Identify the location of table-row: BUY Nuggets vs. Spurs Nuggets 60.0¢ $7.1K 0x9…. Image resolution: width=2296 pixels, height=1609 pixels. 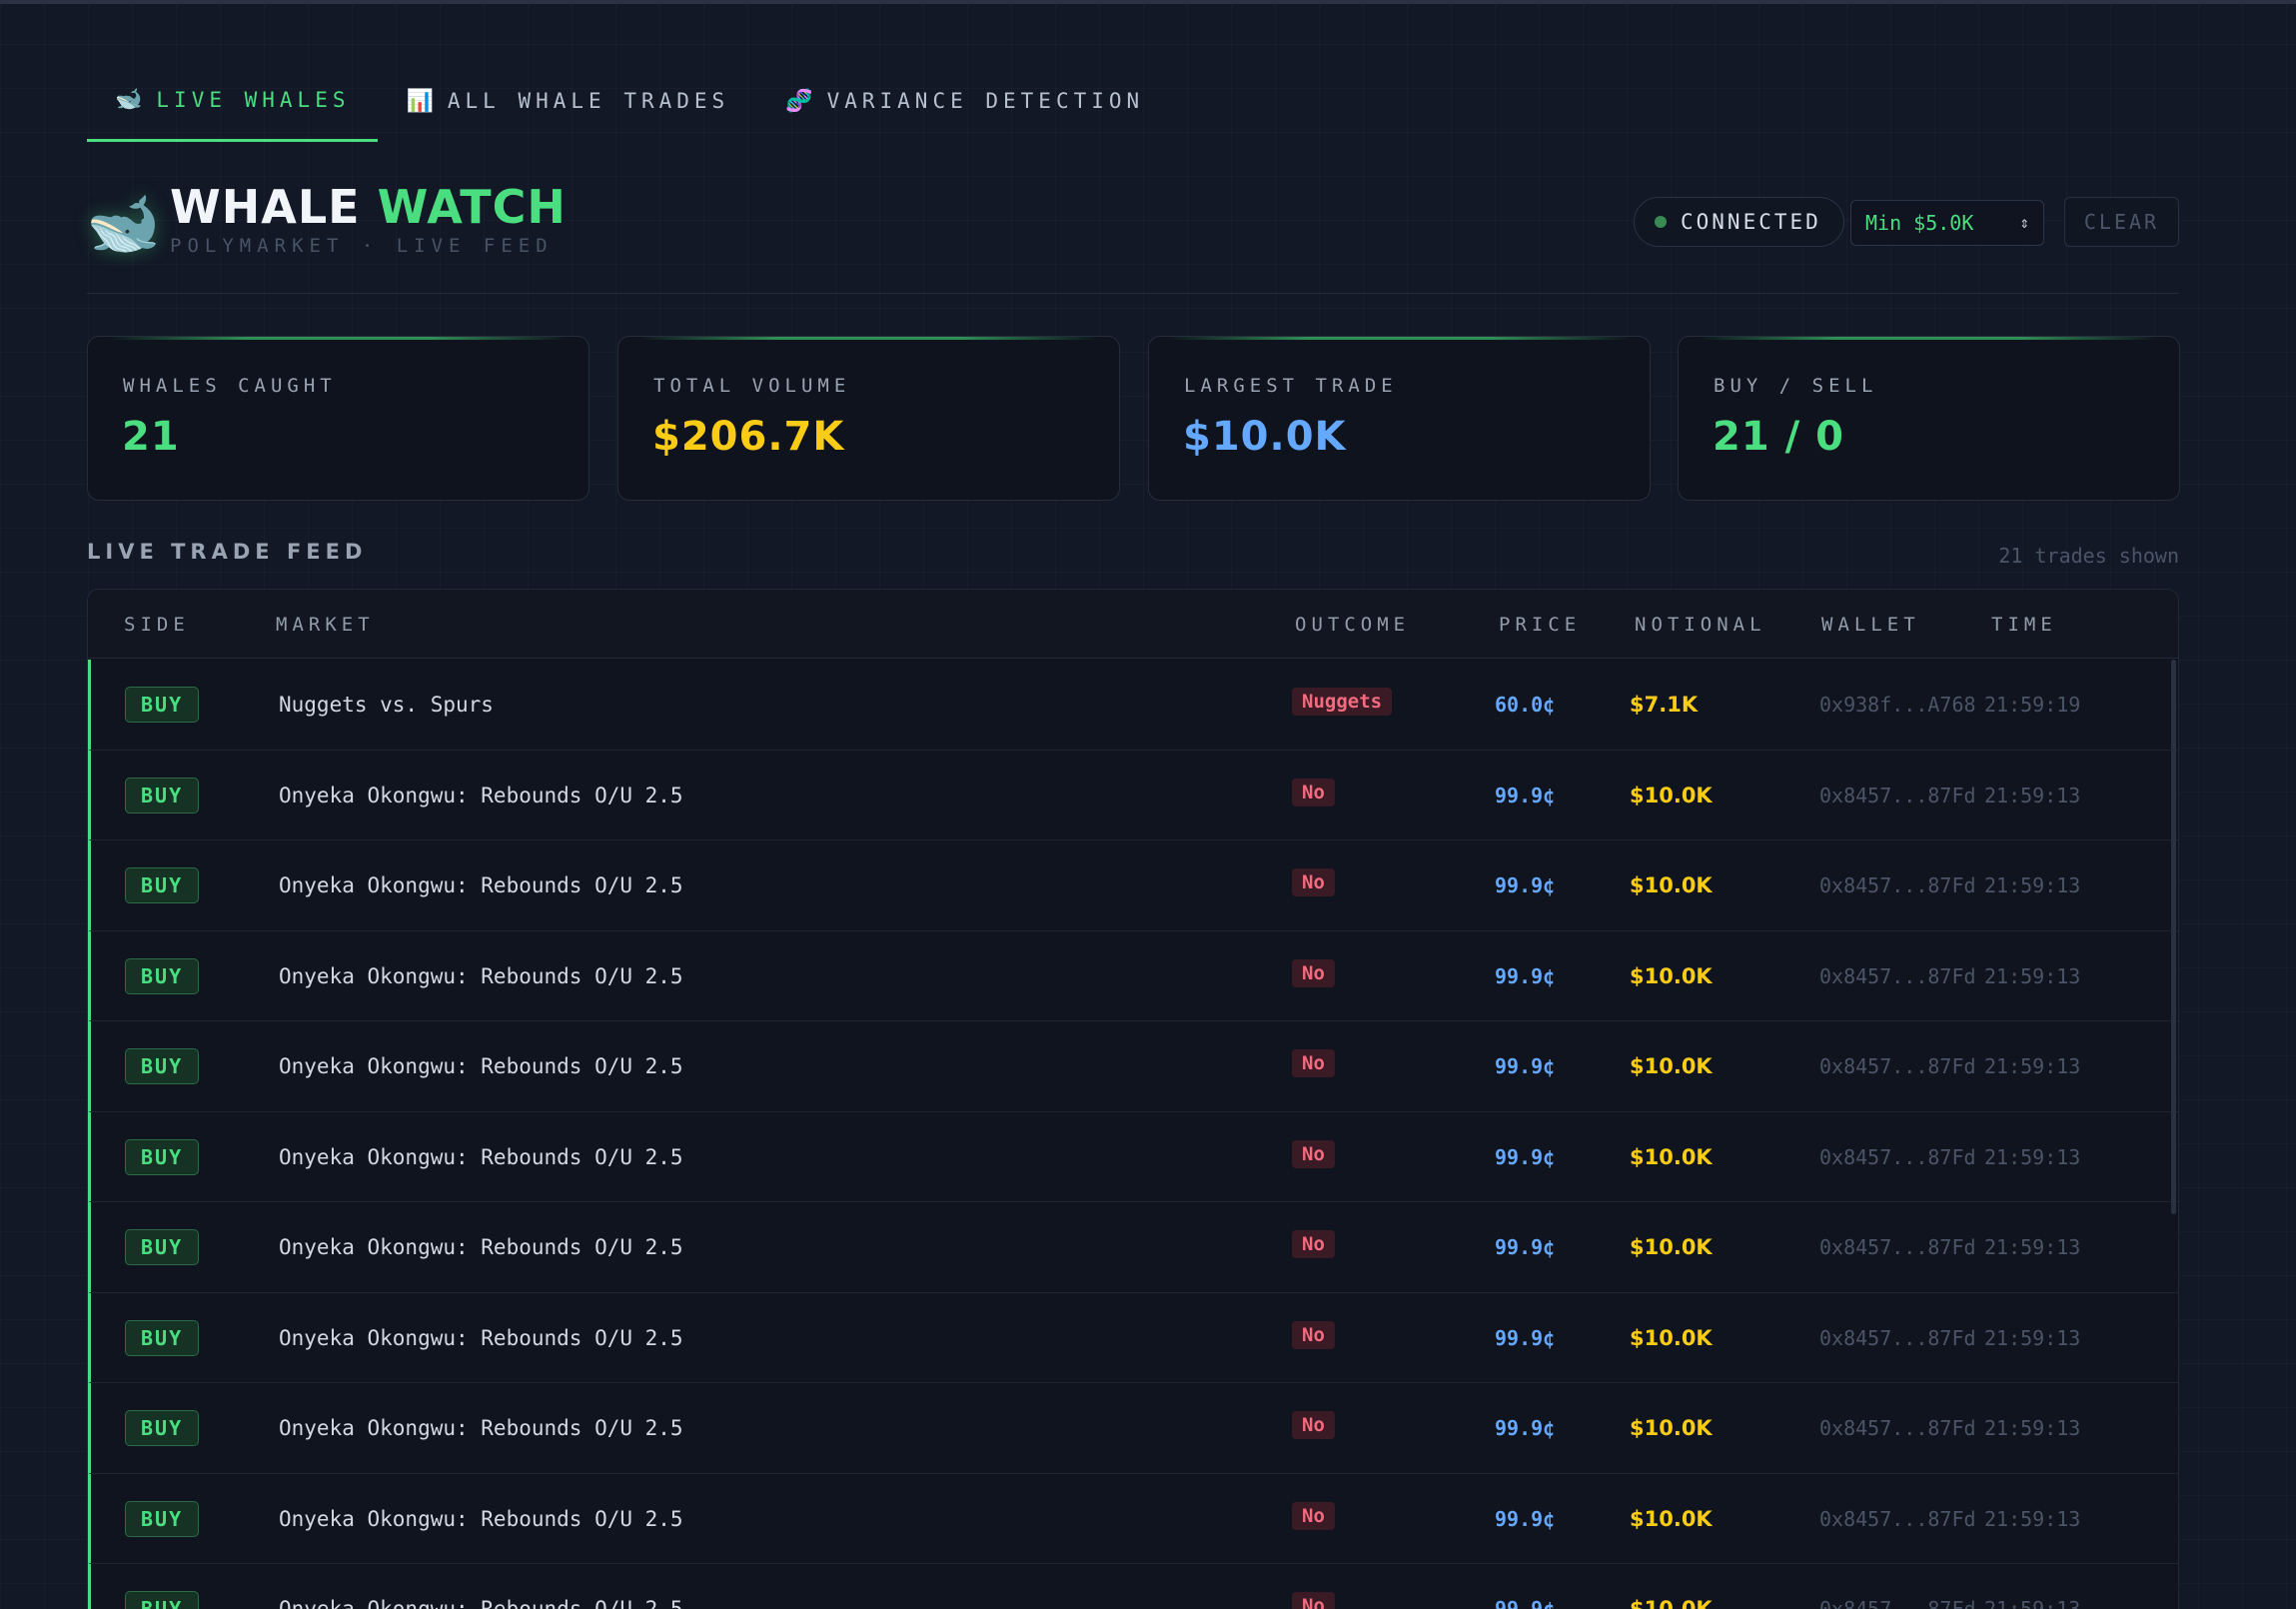
(1133, 705).